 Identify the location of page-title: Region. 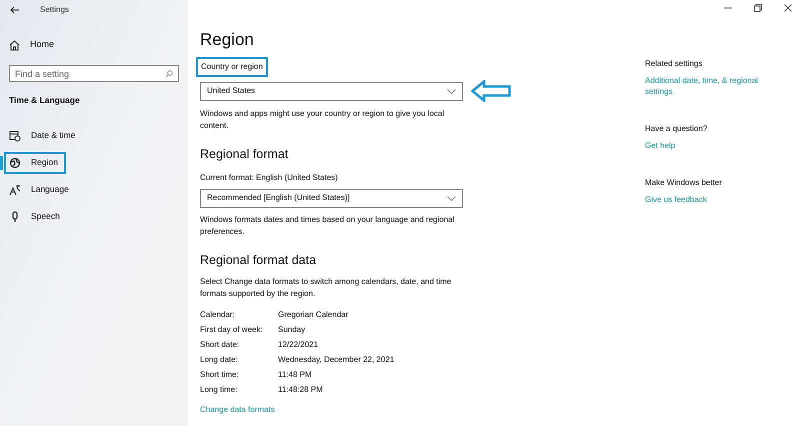
(227, 40).